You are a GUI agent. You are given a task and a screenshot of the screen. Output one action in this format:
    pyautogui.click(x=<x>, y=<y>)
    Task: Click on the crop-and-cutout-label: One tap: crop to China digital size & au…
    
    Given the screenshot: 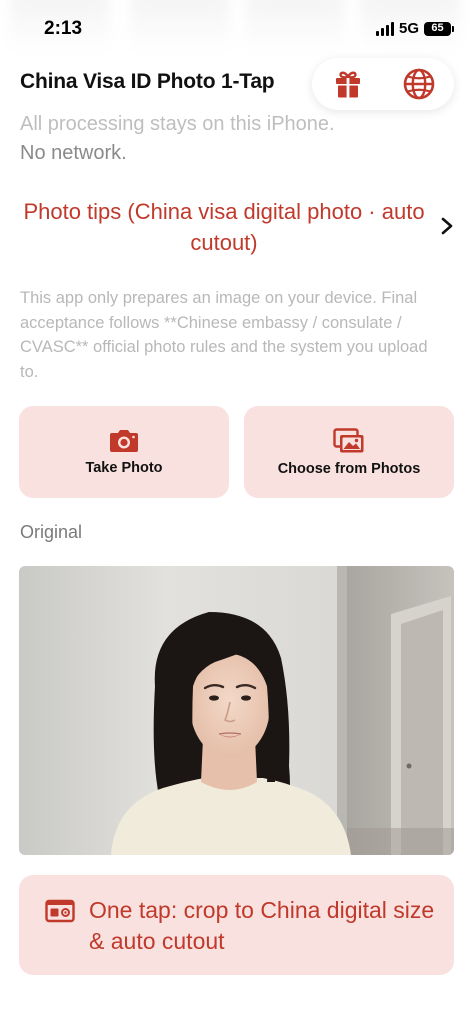 What is the action you would take?
    pyautogui.click(x=262, y=925)
    